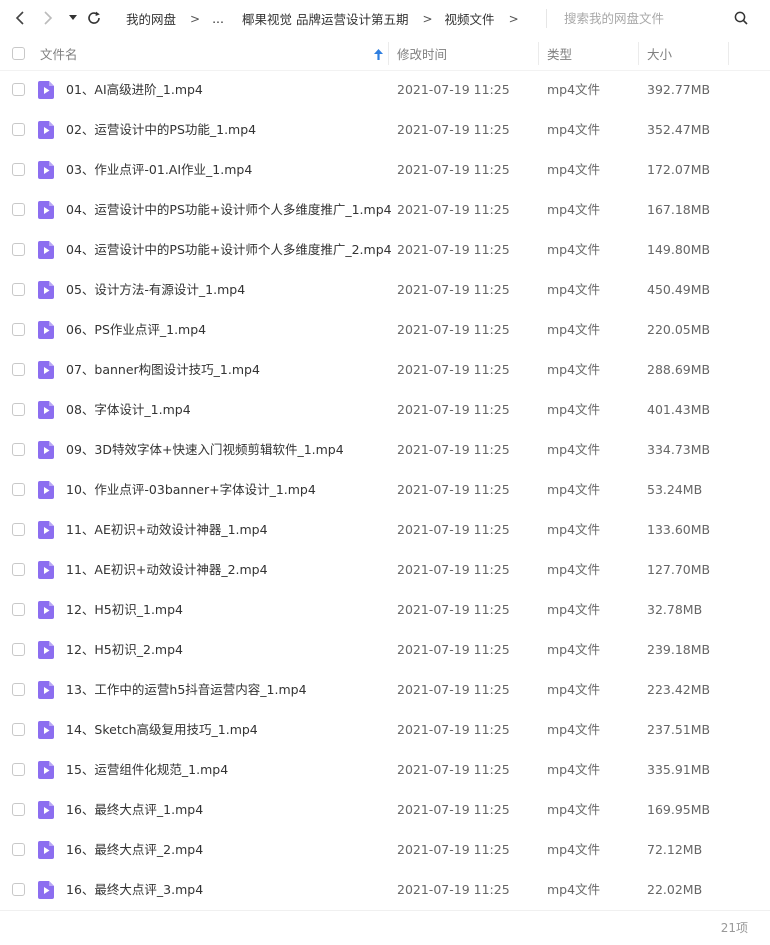 Image resolution: width=770 pixels, height=945 pixels. I want to click on breadcrumb-item-root: 我的网盘, so click(151, 18).